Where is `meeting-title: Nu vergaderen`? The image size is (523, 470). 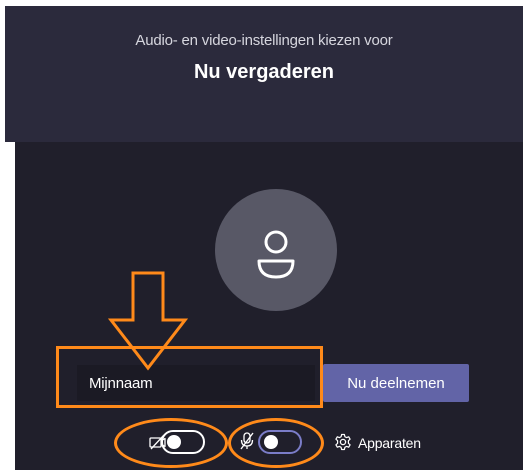
meeting-title: Nu vergaderen is located at coordinates (264, 72).